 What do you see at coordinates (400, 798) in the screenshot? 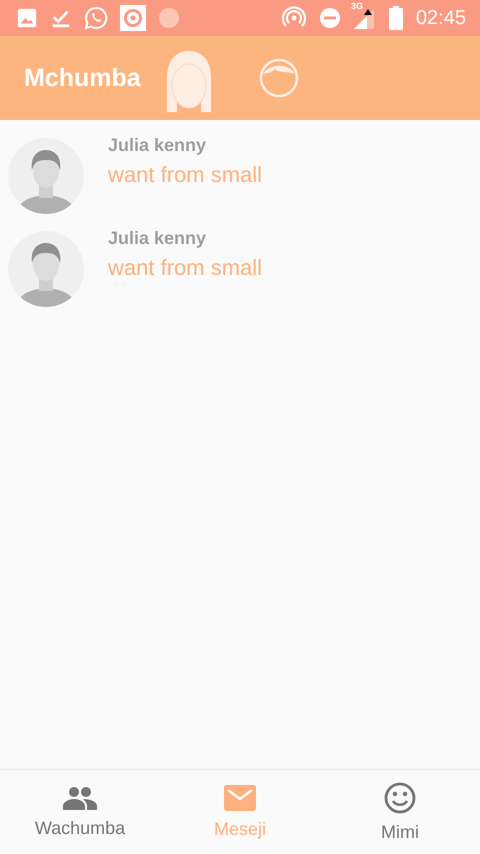
I see `smiley-icon` at bounding box center [400, 798].